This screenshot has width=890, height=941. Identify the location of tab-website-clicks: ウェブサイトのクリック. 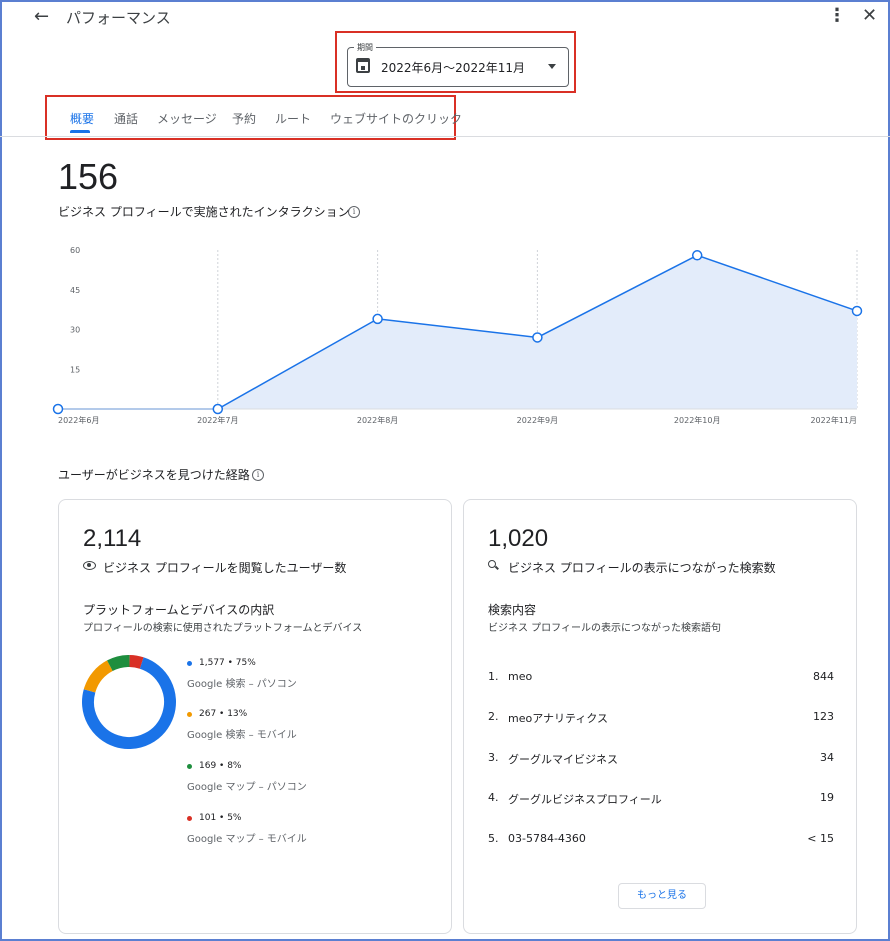
(396, 118).